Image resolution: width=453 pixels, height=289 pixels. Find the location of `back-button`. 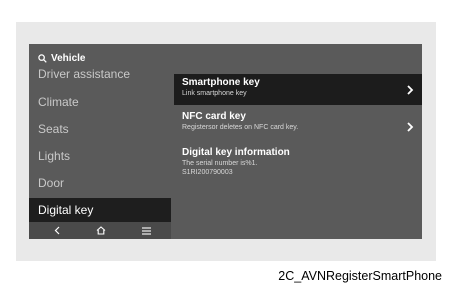

back-button is located at coordinates (57, 230).